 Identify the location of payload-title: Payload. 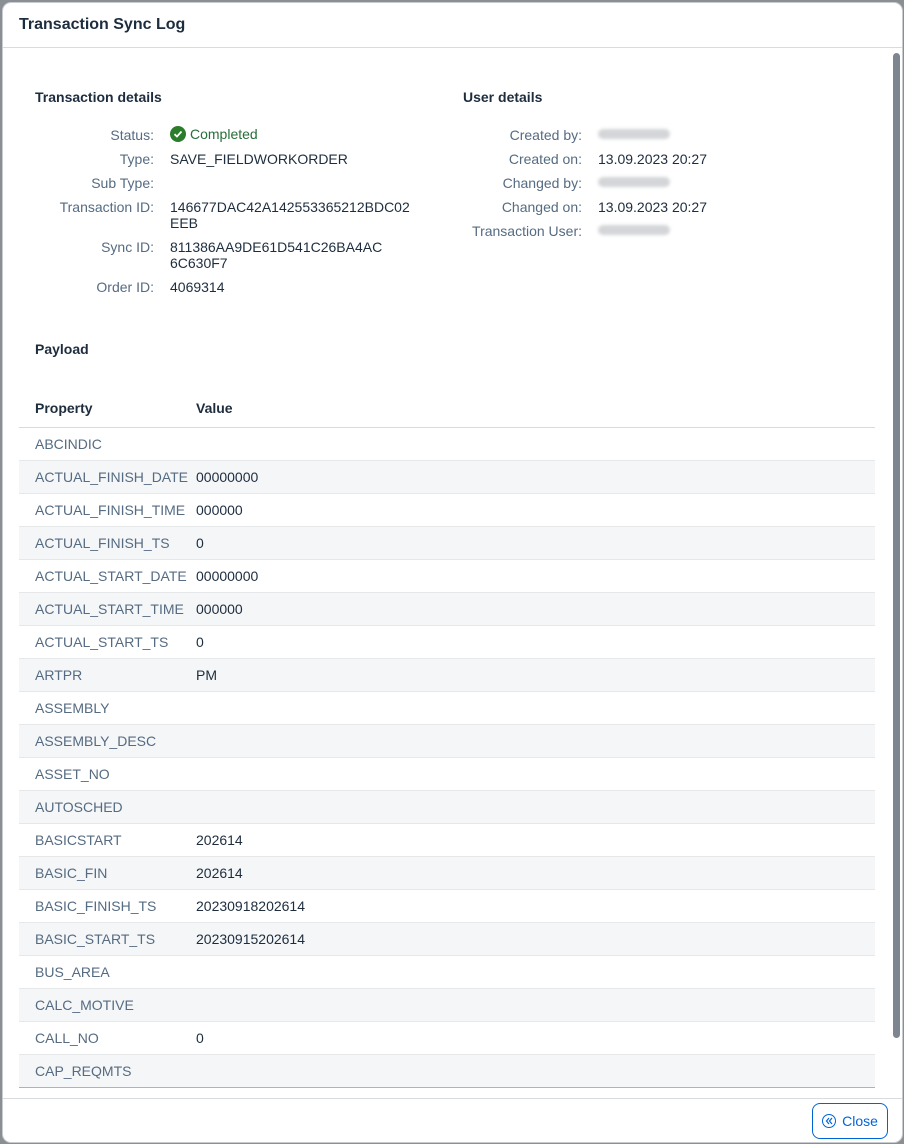
(62, 349).